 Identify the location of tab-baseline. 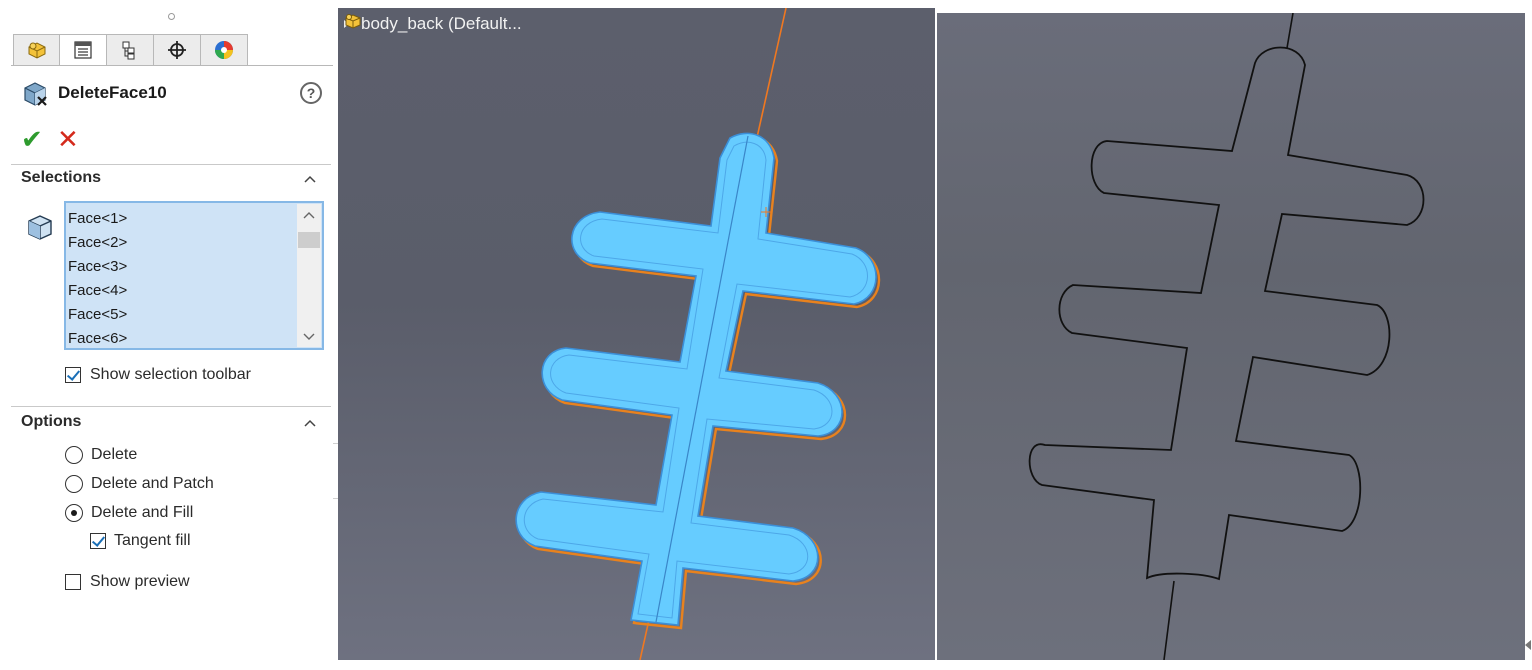
(172, 65).